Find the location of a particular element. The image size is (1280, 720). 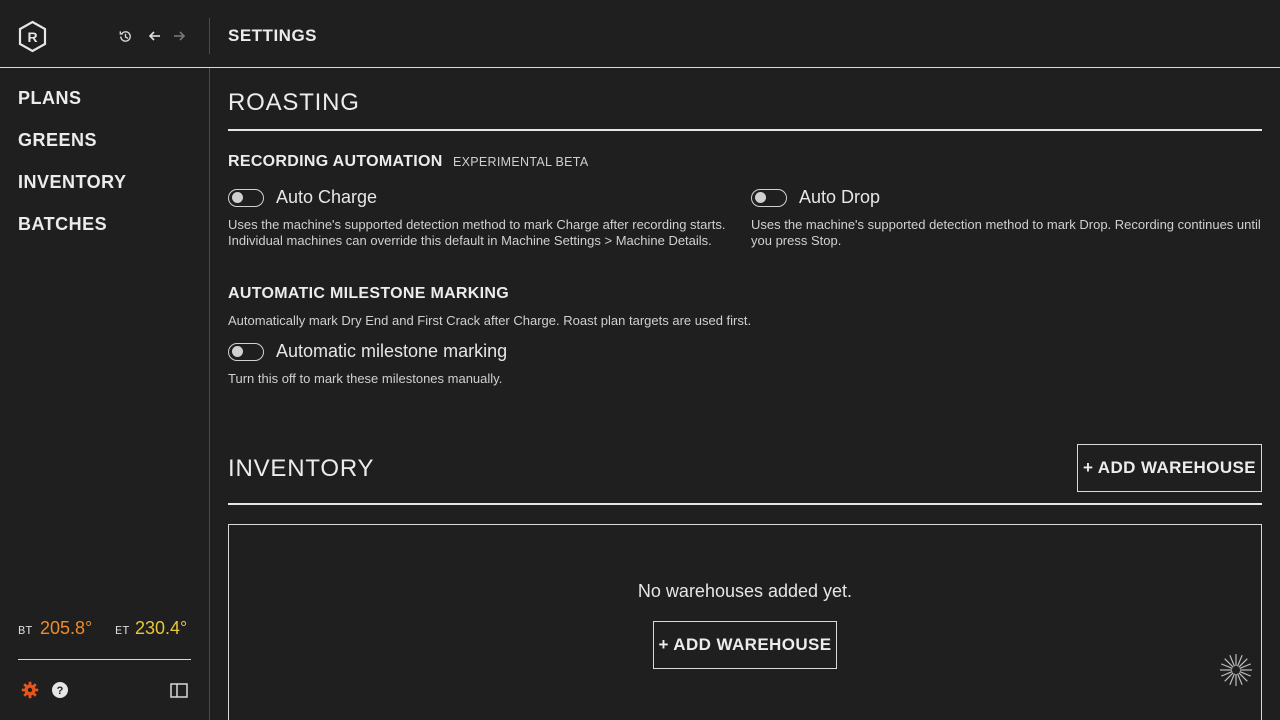

auto-drop-toggle is located at coordinates (769, 198).